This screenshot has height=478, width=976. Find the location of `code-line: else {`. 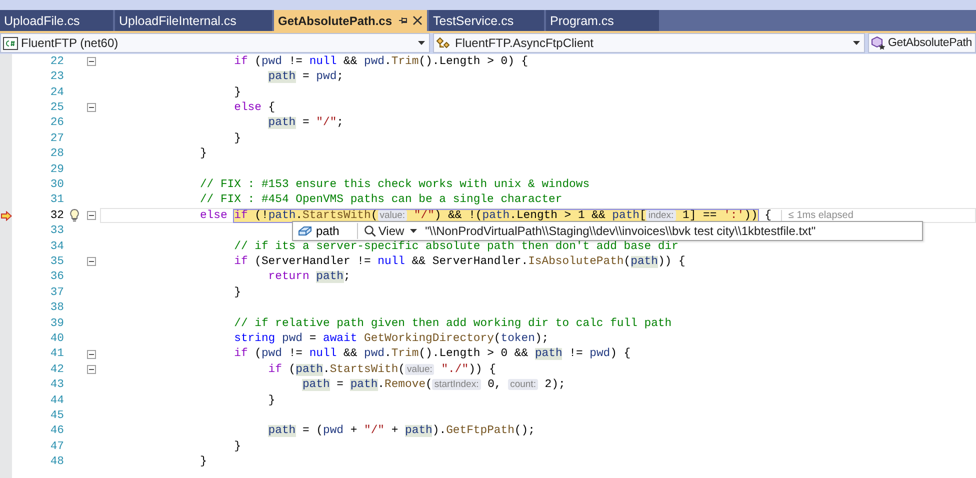

code-line: else { is located at coordinates (255, 108).